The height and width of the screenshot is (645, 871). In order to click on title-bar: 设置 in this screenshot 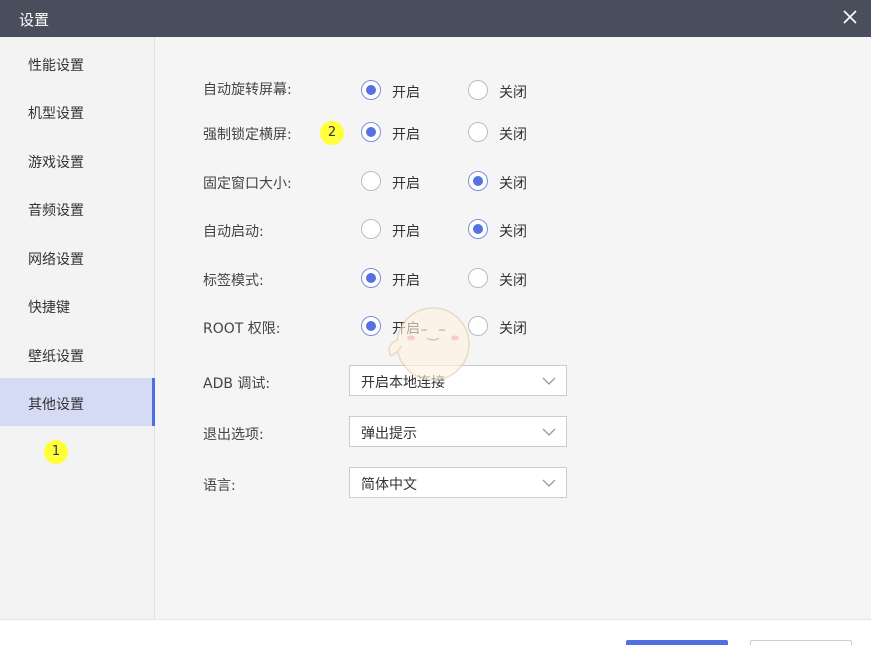, I will do `click(435, 18)`.